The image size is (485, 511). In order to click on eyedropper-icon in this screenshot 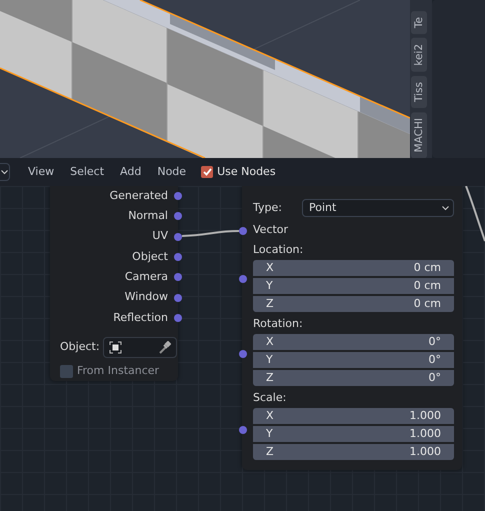, I will do `click(164, 347)`.